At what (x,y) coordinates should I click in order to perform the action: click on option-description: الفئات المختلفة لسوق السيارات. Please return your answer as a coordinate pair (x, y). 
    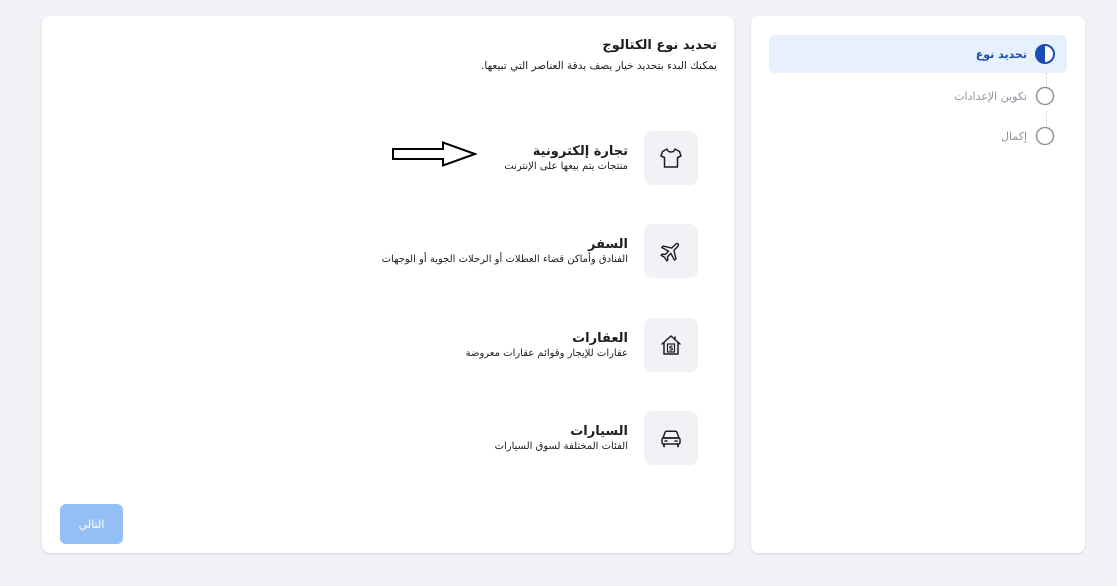
    Looking at the image, I should click on (561, 446).